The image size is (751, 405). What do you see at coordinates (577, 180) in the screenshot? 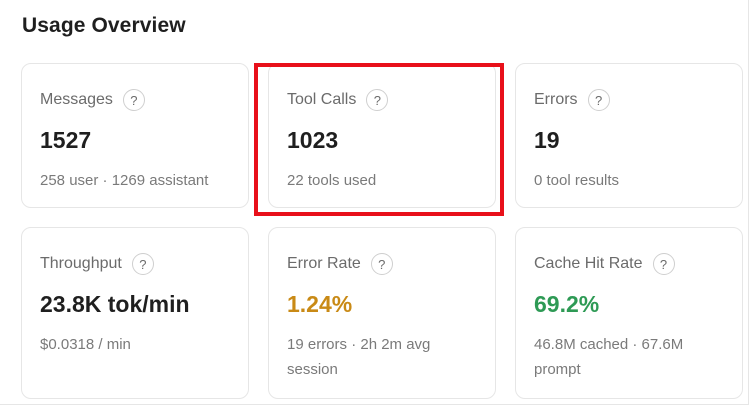
I see `errors-detail: 0 tool results` at bounding box center [577, 180].